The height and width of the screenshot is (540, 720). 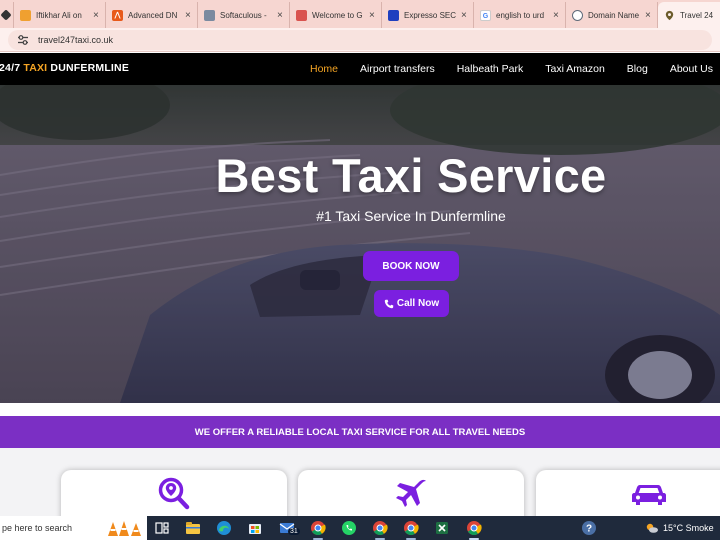 I want to click on tab-label: Domain Name, so click(x=614, y=15).